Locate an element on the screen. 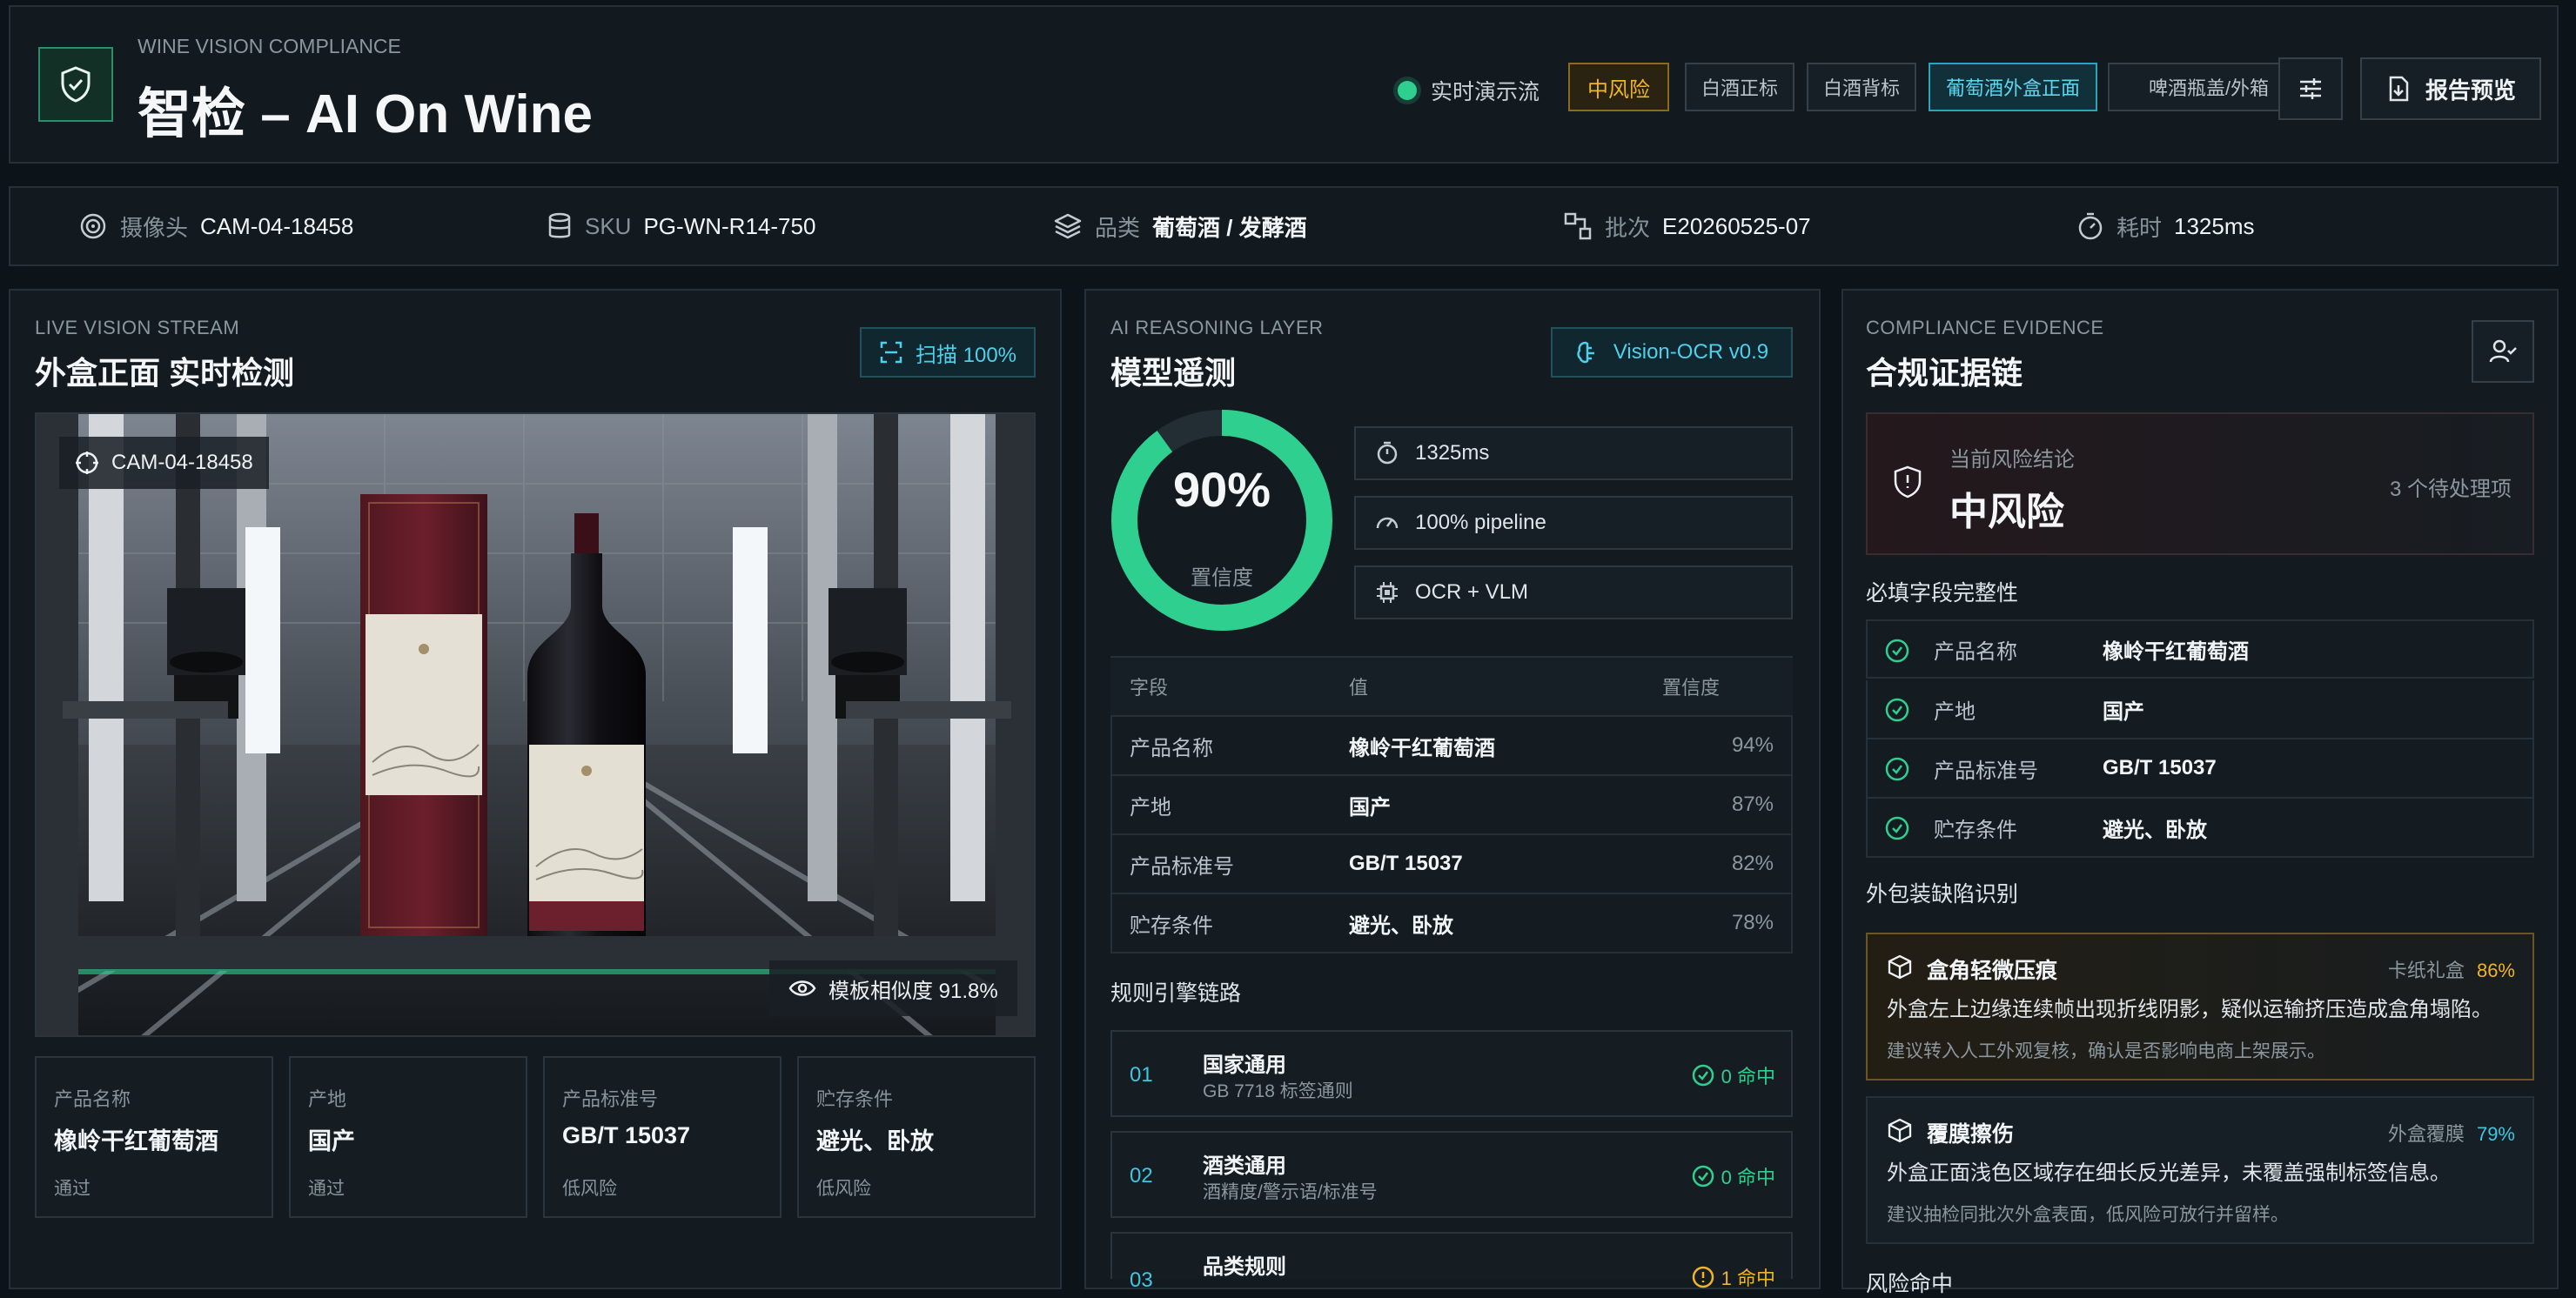 This screenshot has height=1298, width=2576. reasoning-title: 模型遥测 is located at coordinates (1173, 373).